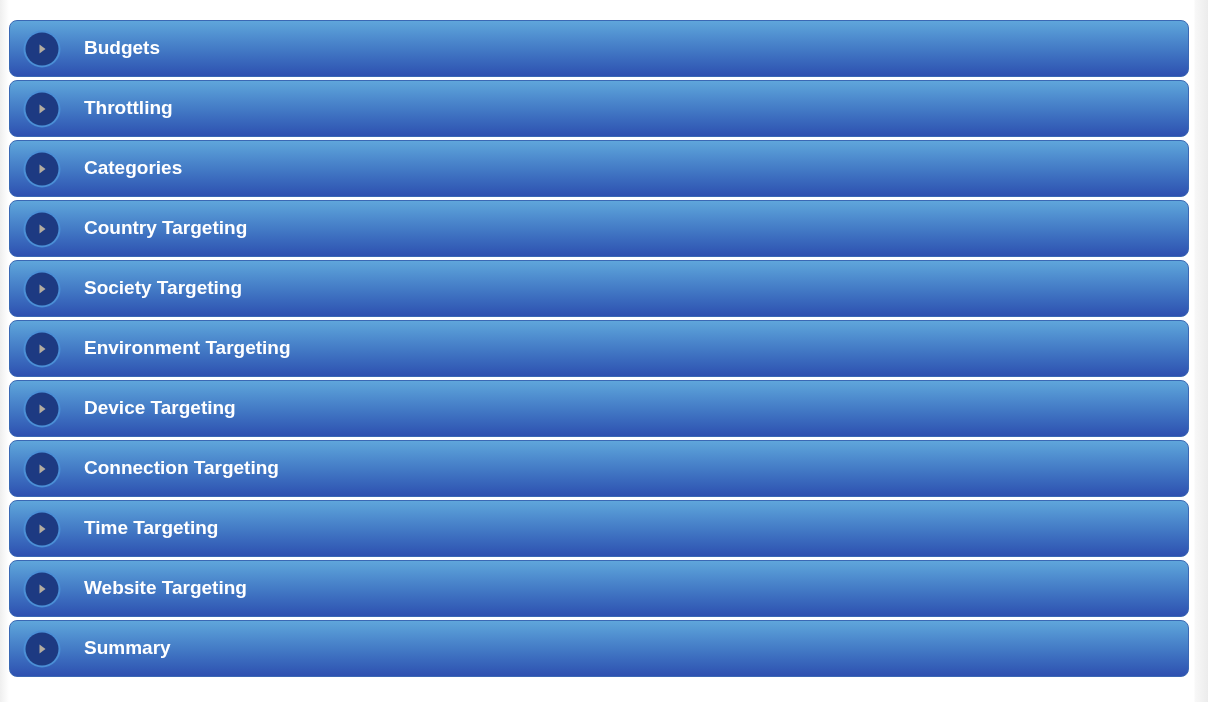 The height and width of the screenshot is (702, 1208). I want to click on accordion-header: Environment Targeting, so click(599, 348).